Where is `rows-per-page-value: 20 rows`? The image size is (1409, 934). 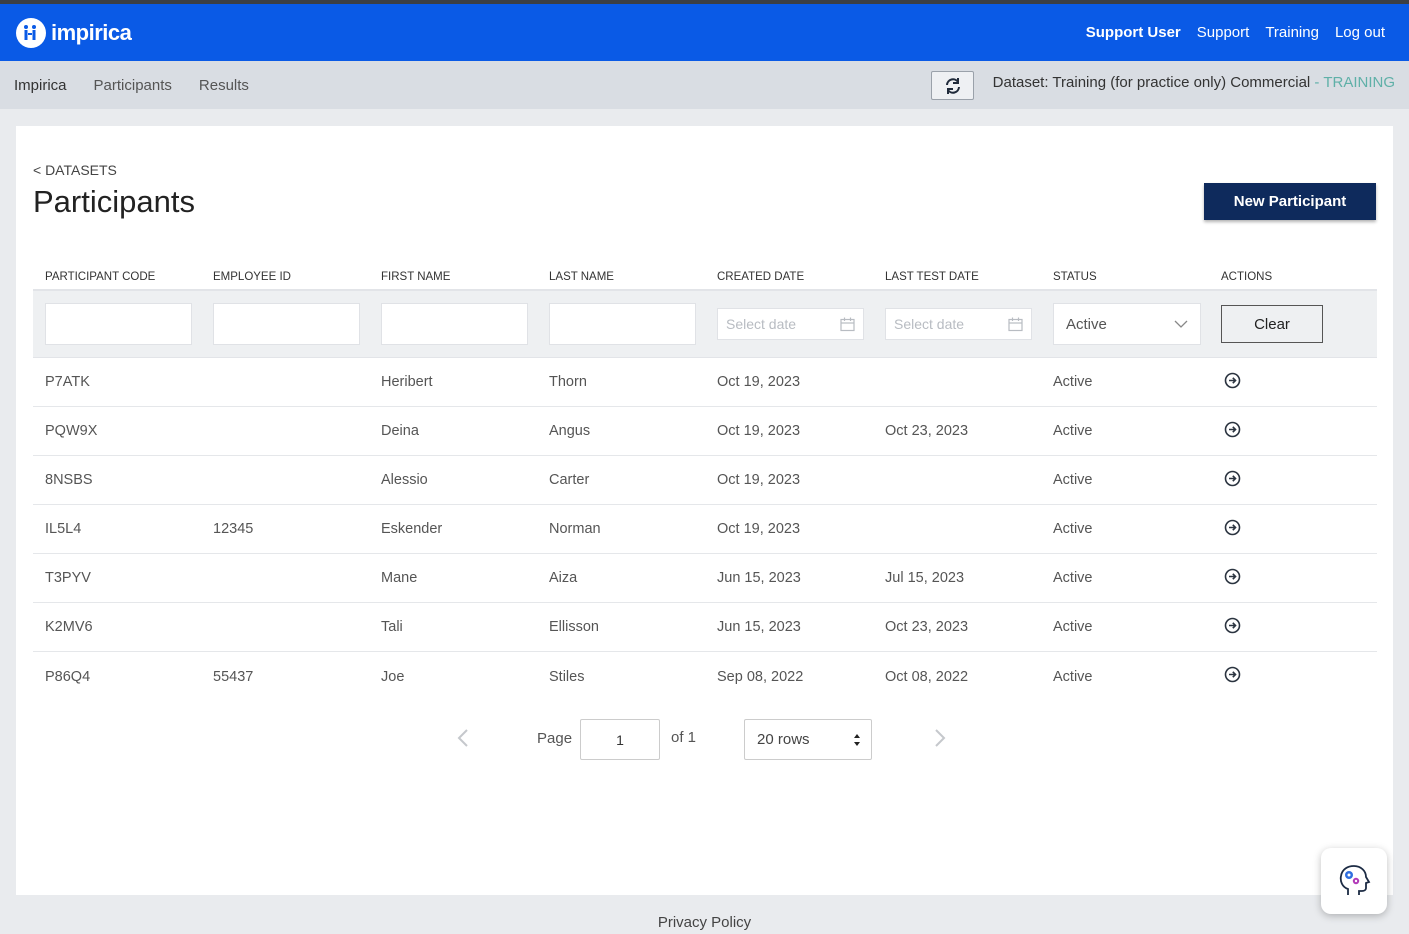
rows-per-page-value: 20 rows is located at coordinates (783, 739).